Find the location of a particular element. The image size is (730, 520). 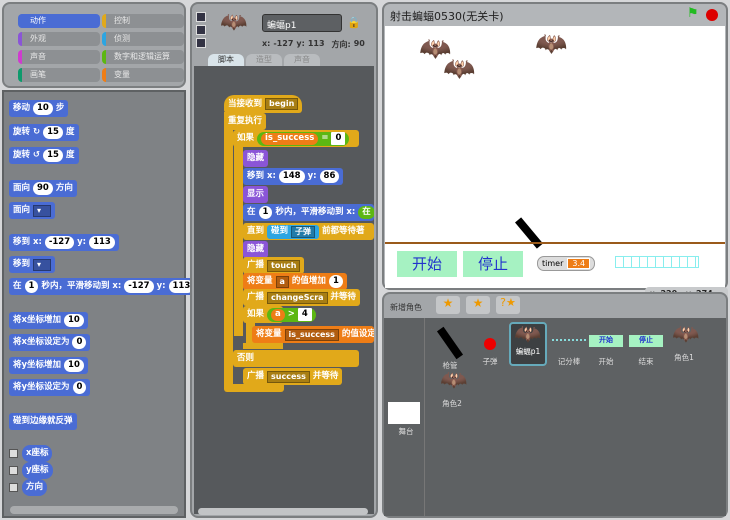

sprite-label: 开始 is located at coordinates (606, 361).